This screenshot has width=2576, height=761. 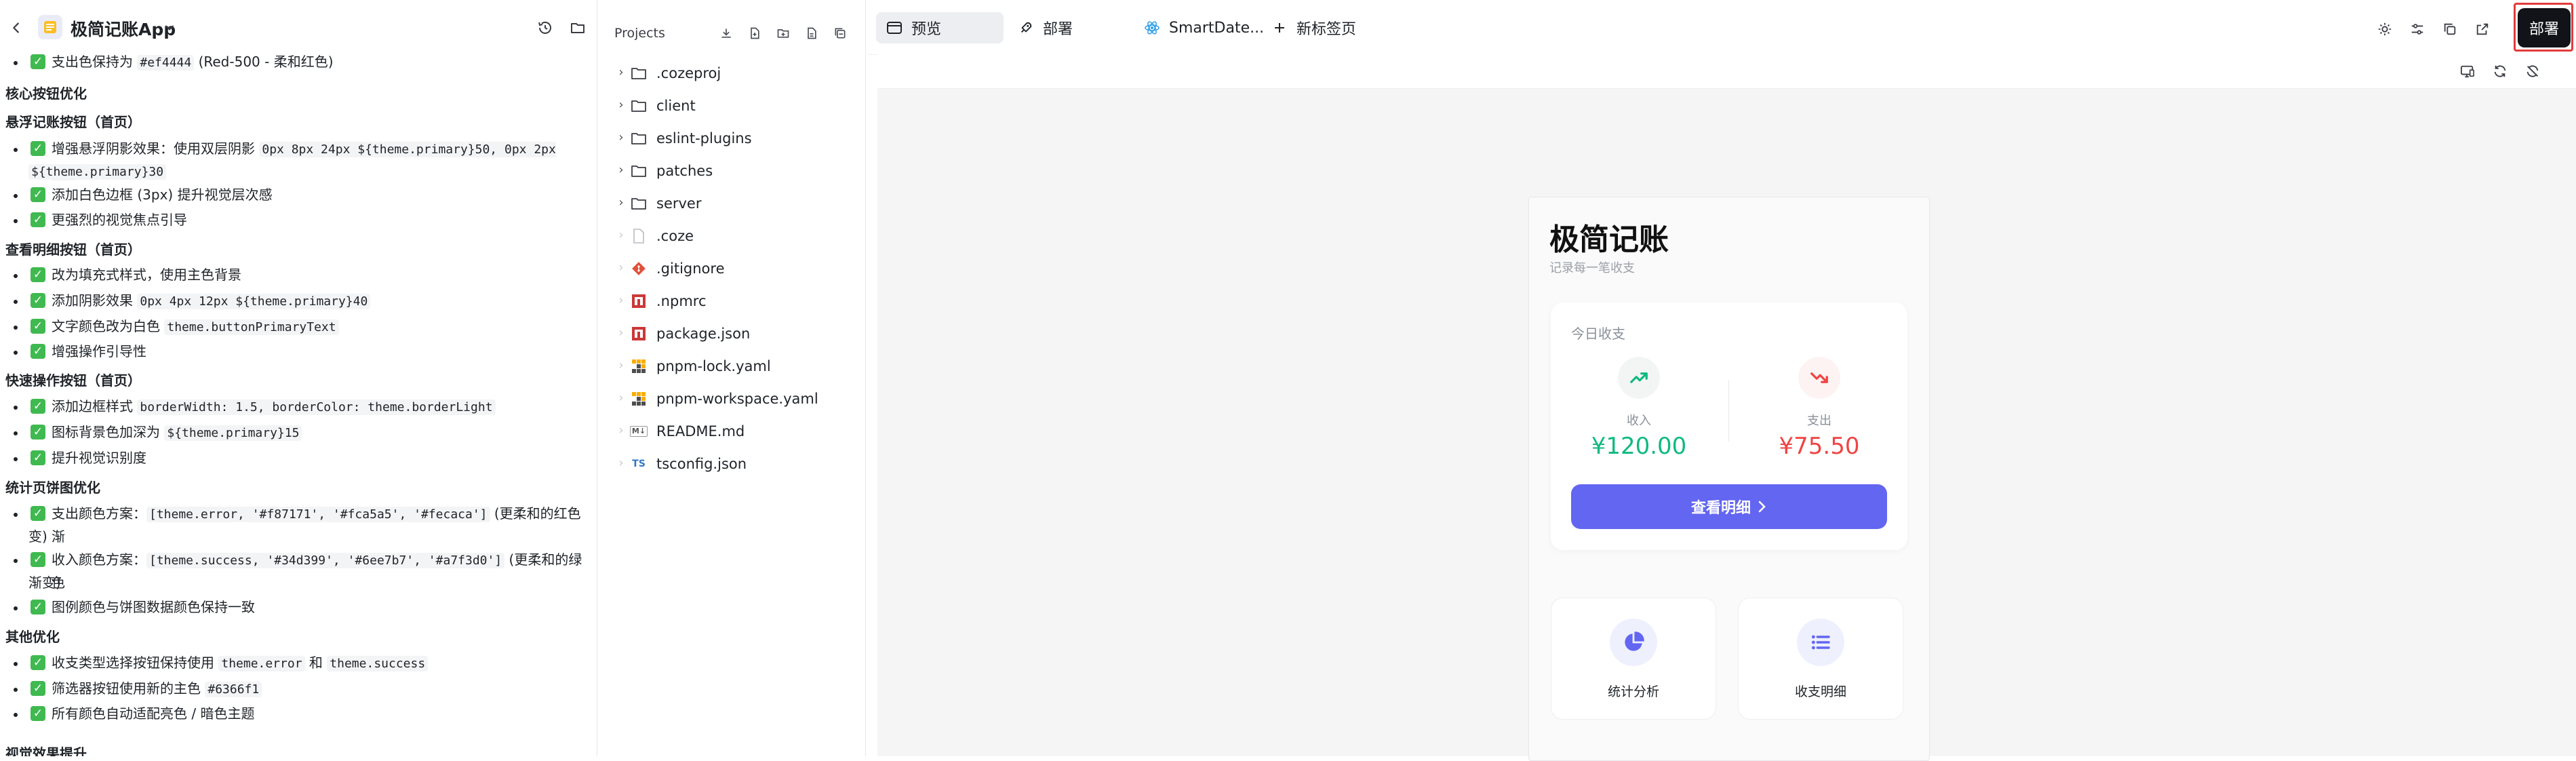 I want to click on tree-file-package-json: › package.json, so click(x=734, y=334).